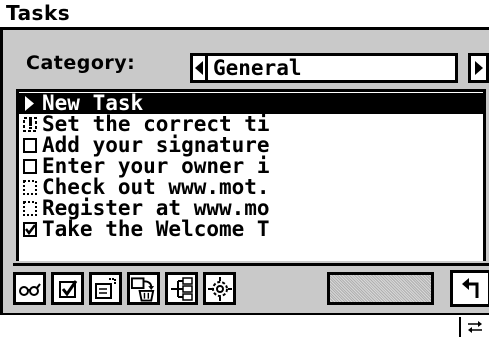  What do you see at coordinates (324, 68) in the screenshot?
I see `category-selector: General` at bounding box center [324, 68].